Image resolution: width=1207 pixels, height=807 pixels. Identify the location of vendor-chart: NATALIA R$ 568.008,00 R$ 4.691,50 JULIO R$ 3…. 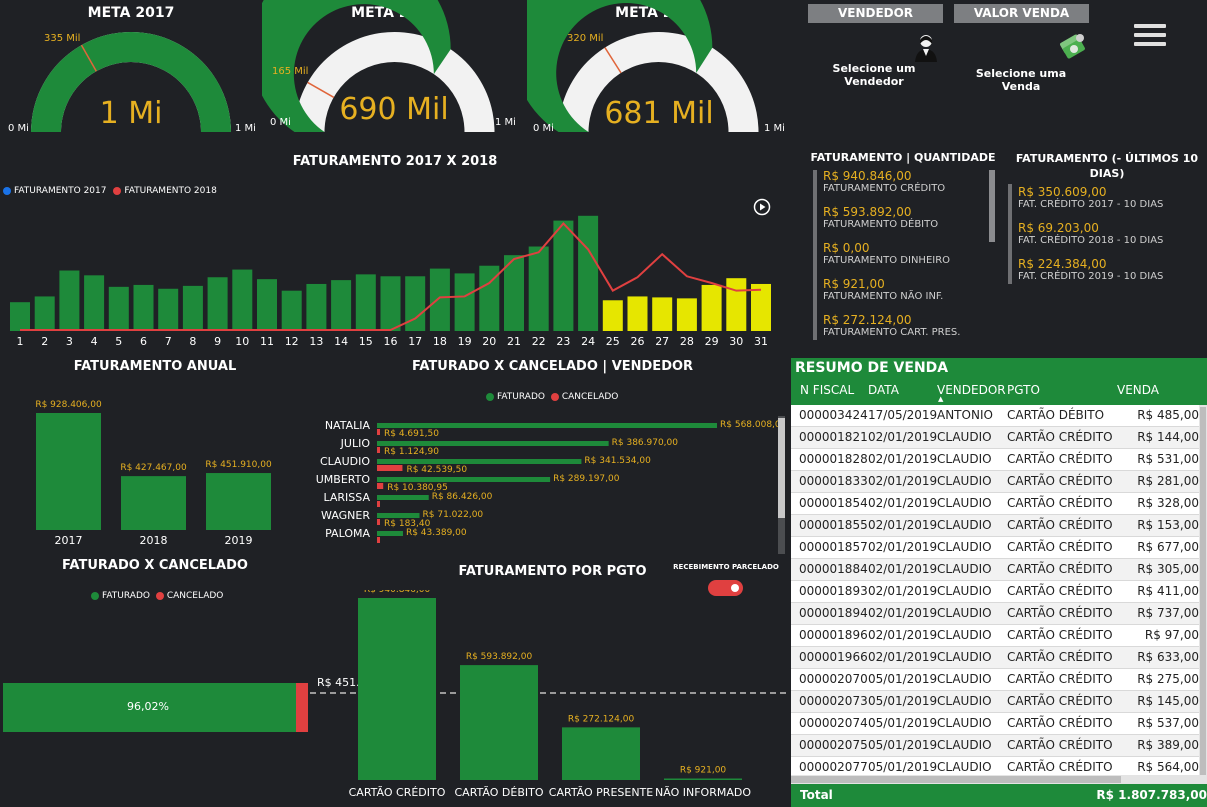
(547, 481).